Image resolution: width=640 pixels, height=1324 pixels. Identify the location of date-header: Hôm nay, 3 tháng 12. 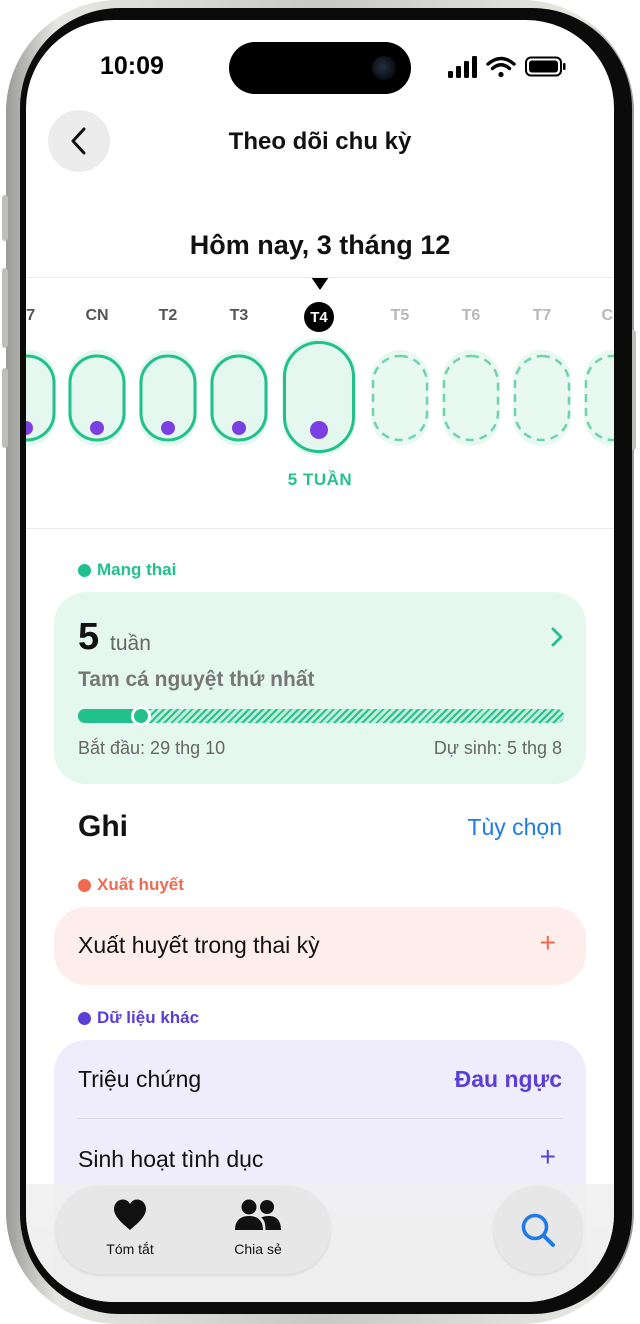
(320, 245).